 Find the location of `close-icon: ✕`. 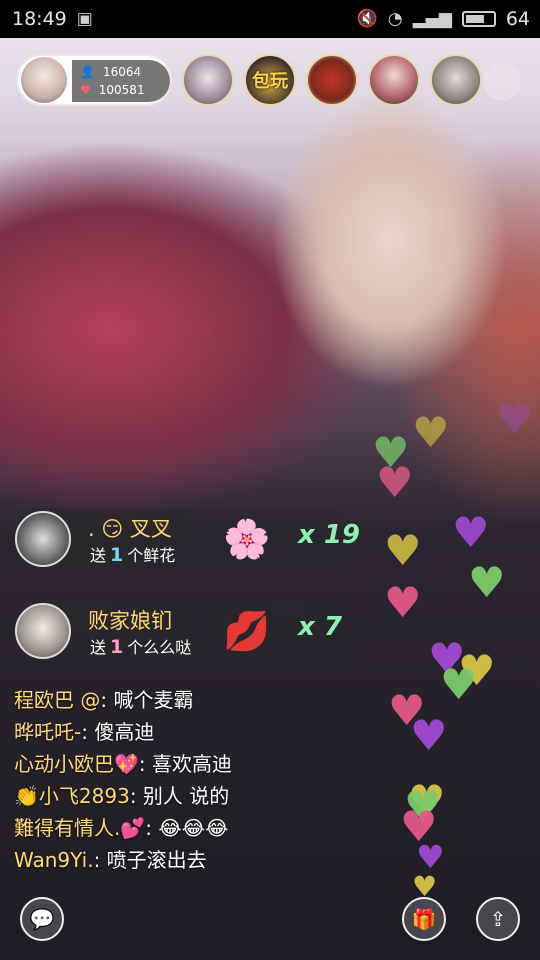

close-icon: ✕ is located at coordinates (502, 80).